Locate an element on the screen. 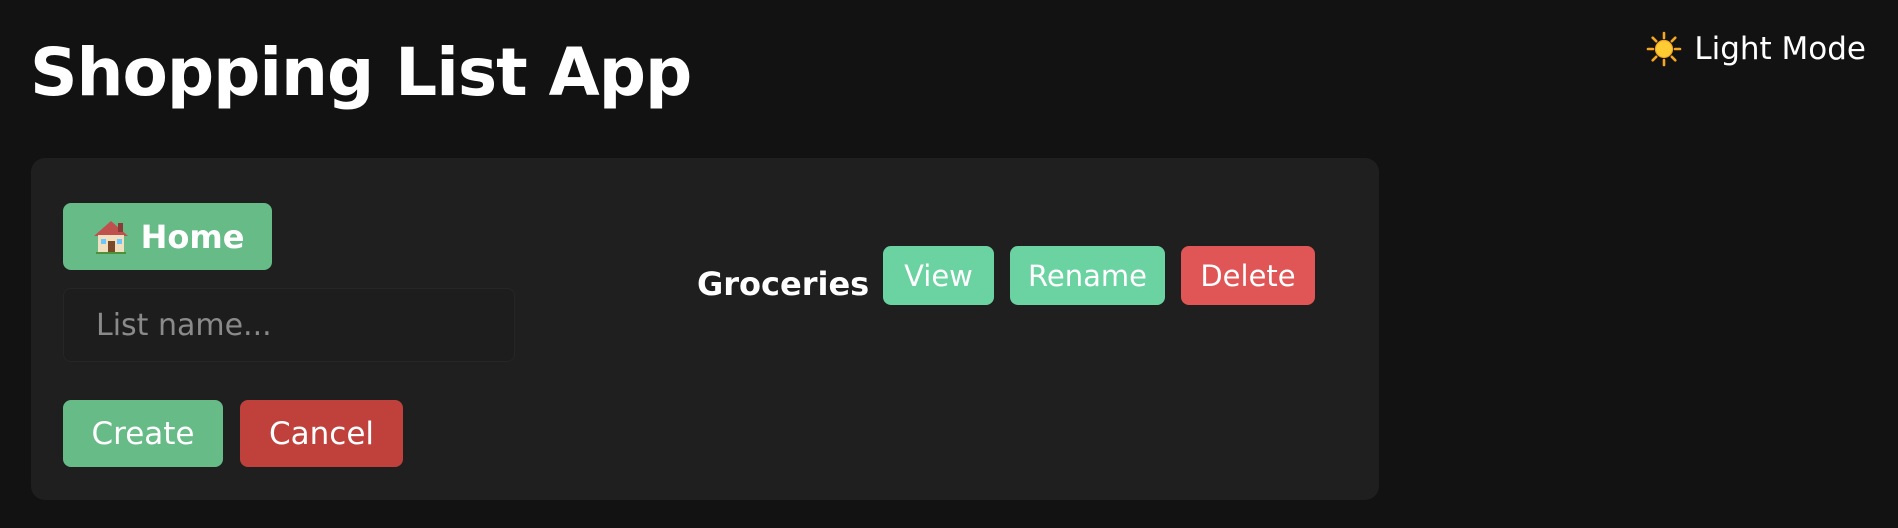 The height and width of the screenshot is (528, 1898). list-name-input is located at coordinates (289, 325).